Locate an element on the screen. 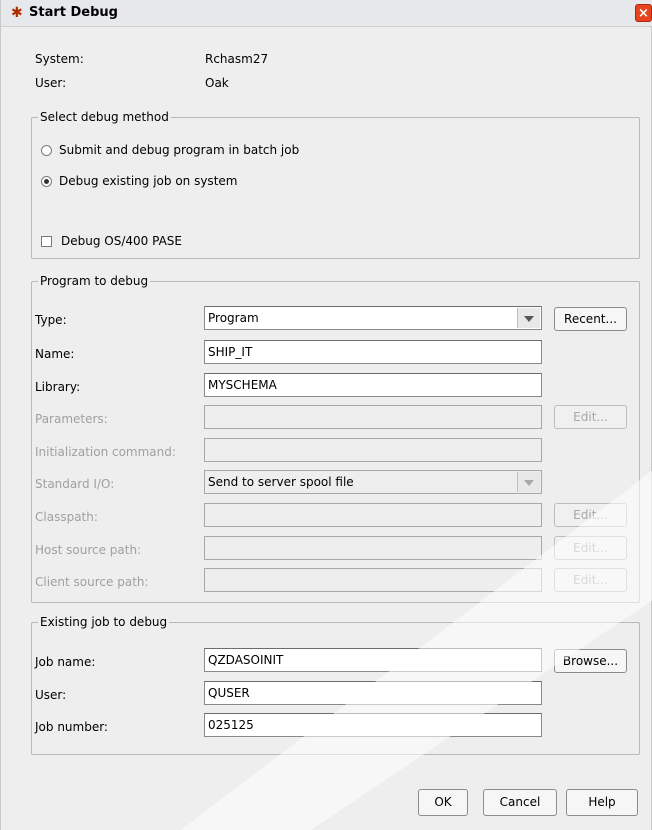 Image resolution: width=652 pixels, height=830 pixels. parameters-label: Parameters: is located at coordinates (71, 419).